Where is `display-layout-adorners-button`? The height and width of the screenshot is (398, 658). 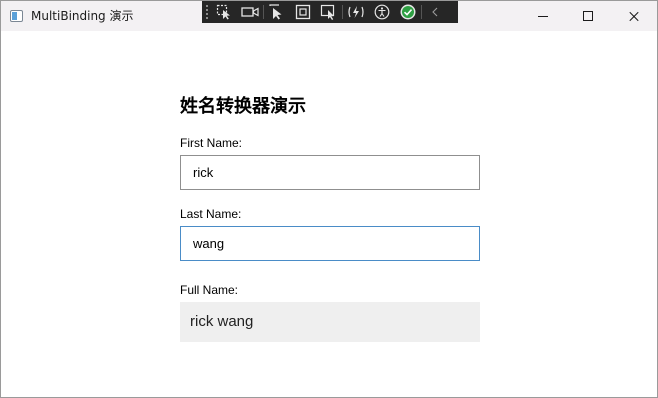 display-layout-adorners-button is located at coordinates (303, 12).